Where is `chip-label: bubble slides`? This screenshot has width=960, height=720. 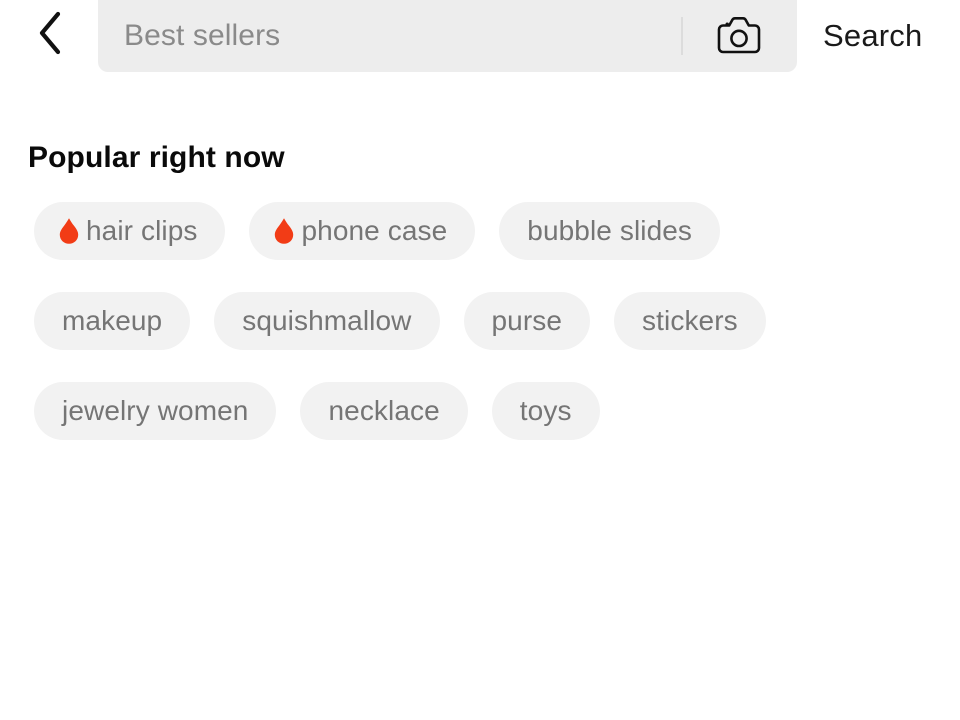 chip-label: bubble slides is located at coordinates (610, 230).